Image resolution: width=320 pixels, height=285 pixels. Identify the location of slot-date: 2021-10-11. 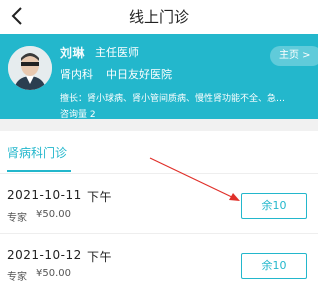
(44, 195).